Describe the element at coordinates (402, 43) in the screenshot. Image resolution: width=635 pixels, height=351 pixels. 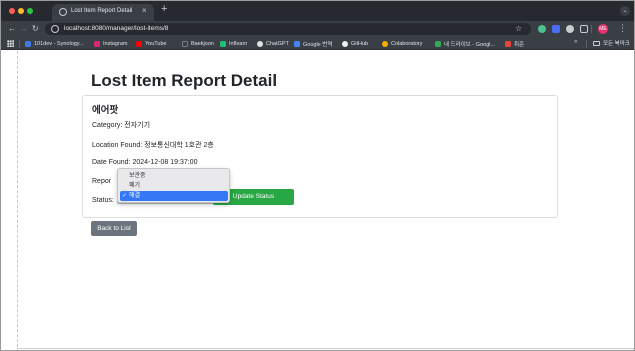
I see `bookmark-colaboratory: Colaboratory` at that location.